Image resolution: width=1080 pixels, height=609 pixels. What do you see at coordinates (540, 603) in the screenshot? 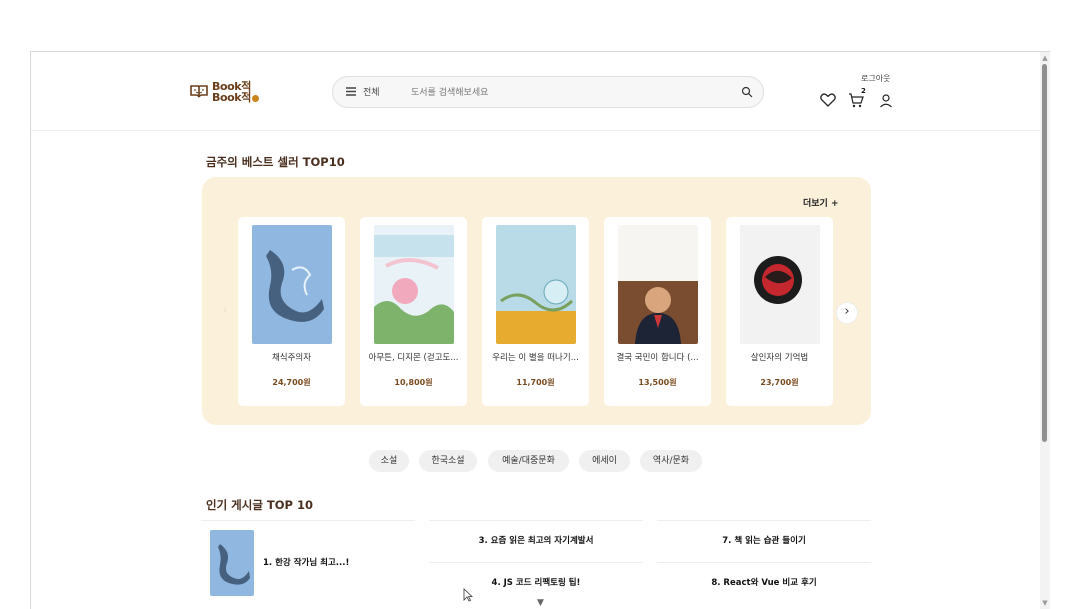
I see `scroll-down-indicator-icon: ▼` at bounding box center [540, 603].